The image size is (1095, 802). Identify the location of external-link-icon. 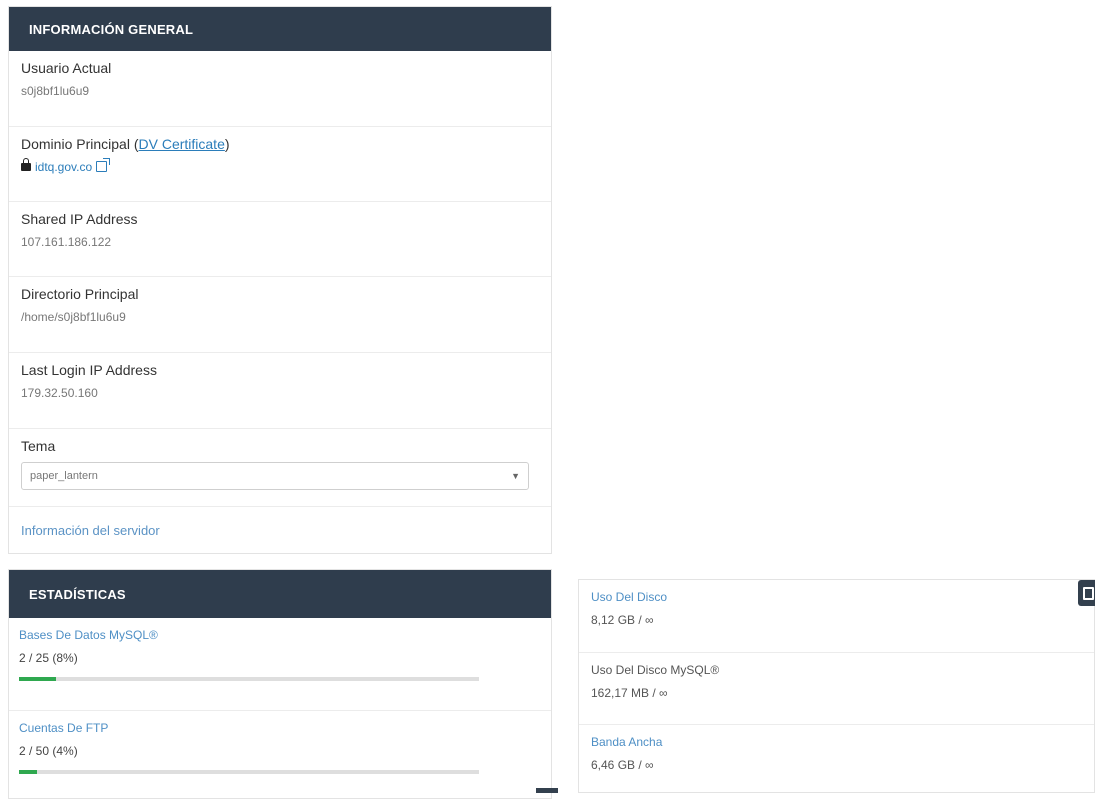
(103, 165).